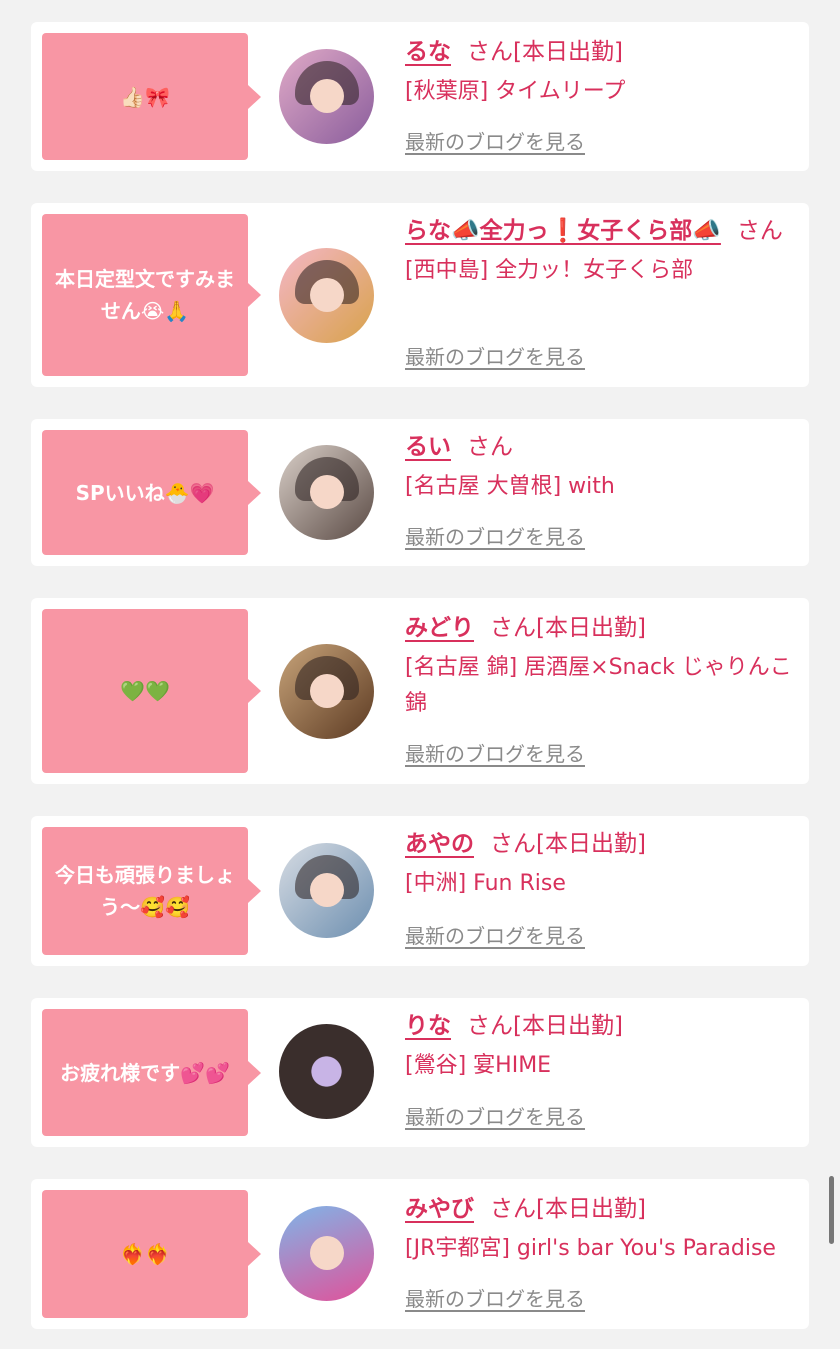 The image size is (840, 1349). Describe the element at coordinates (439, 844) in the screenshot. I see `profile-name-link: あやの` at that location.